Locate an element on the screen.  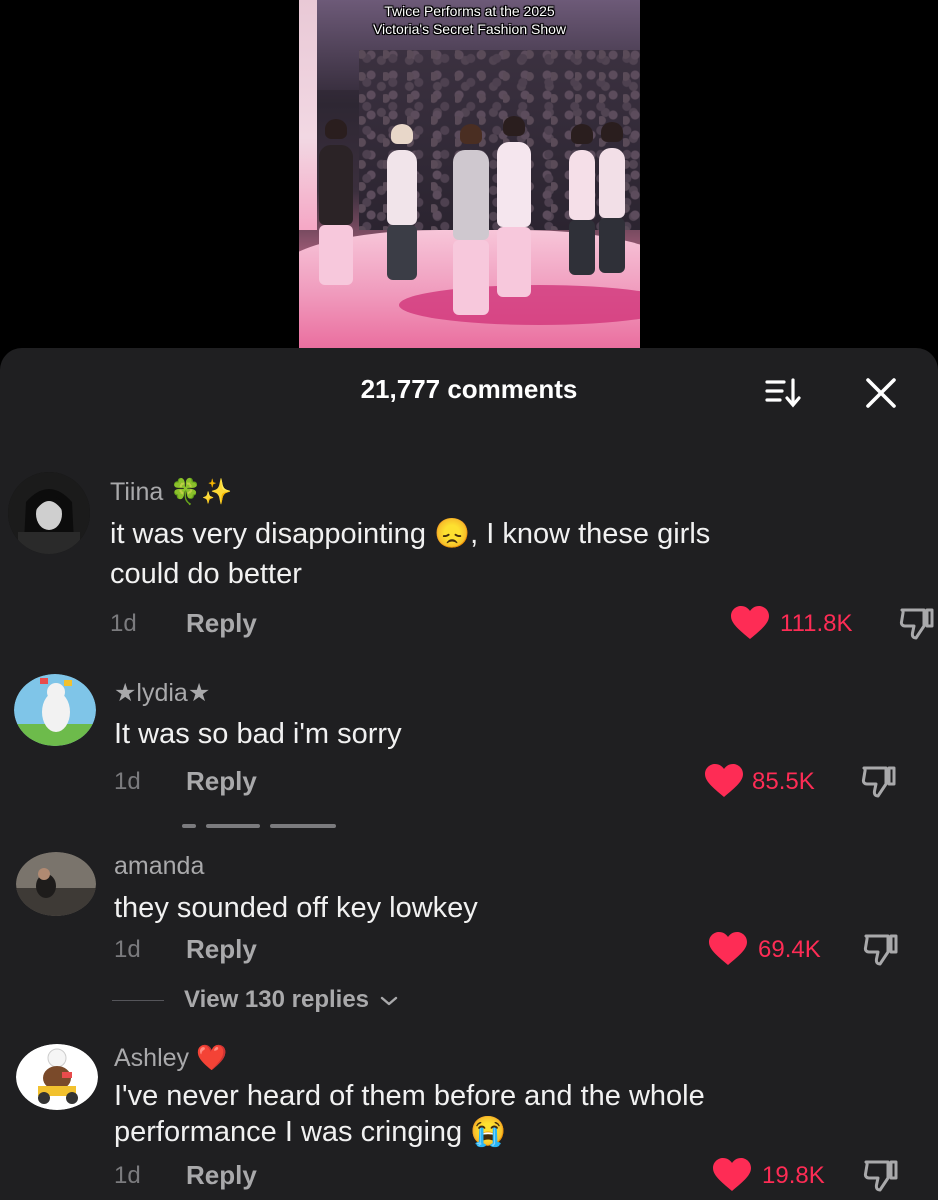
comment-text-line: It was so bad i'm sorry is located at coordinates (258, 734).